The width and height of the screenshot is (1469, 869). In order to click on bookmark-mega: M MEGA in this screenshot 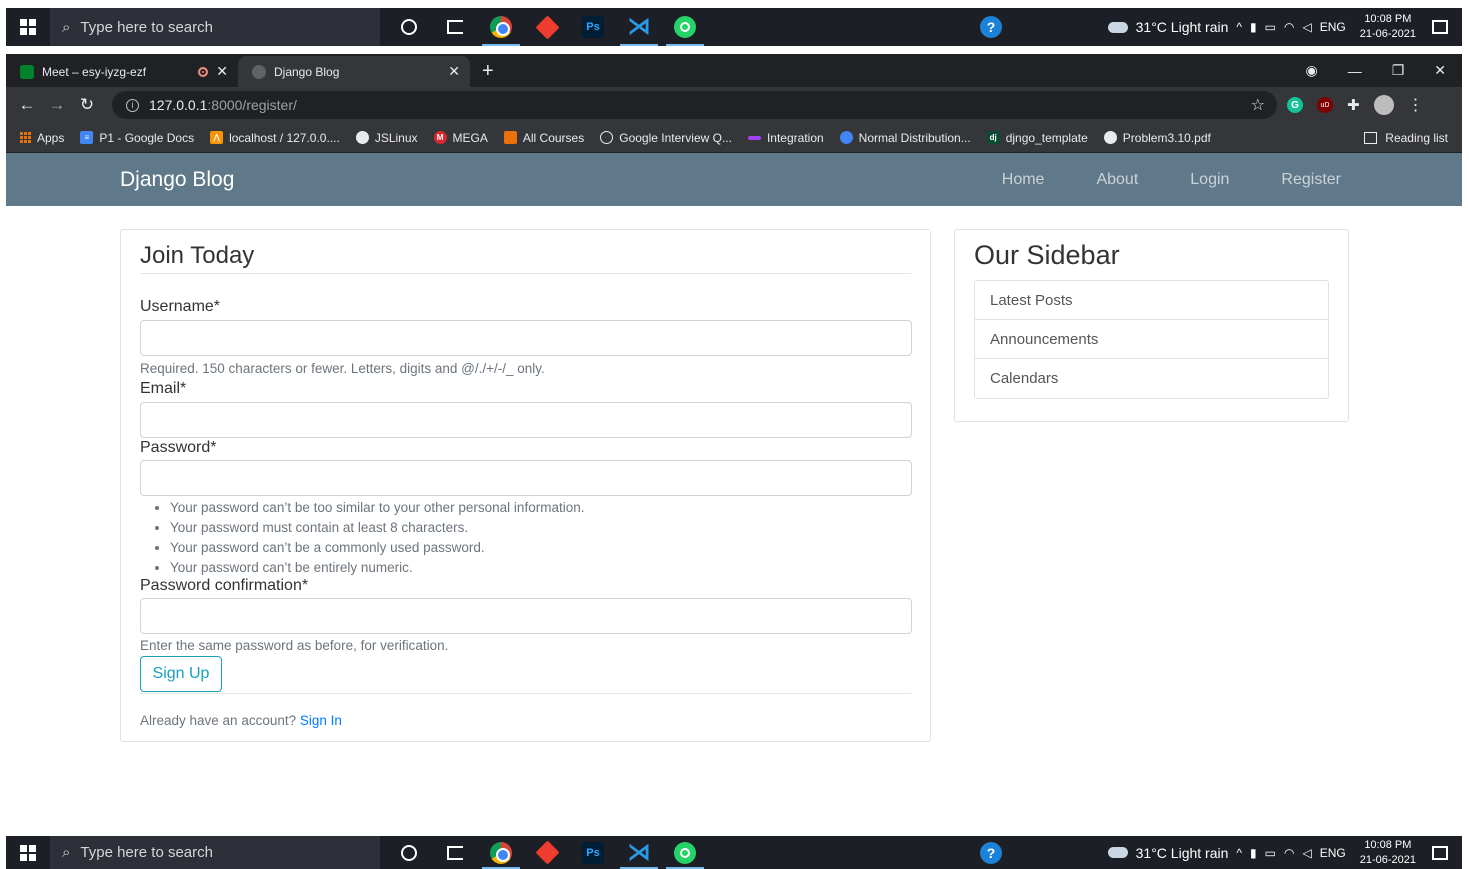, I will do `click(460, 138)`.